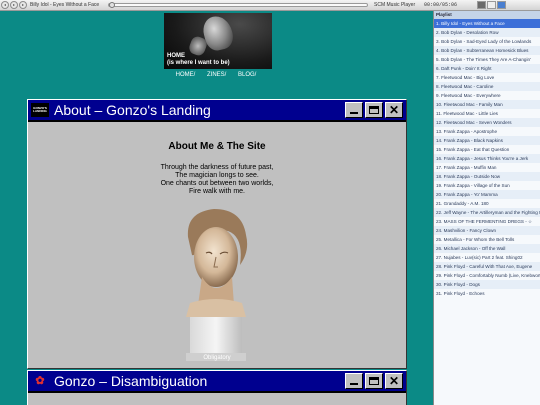  What do you see at coordinates (217, 167) in the screenshot?
I see `poem-line: Through the darkness of future past,` at bounding box center [217, 167].